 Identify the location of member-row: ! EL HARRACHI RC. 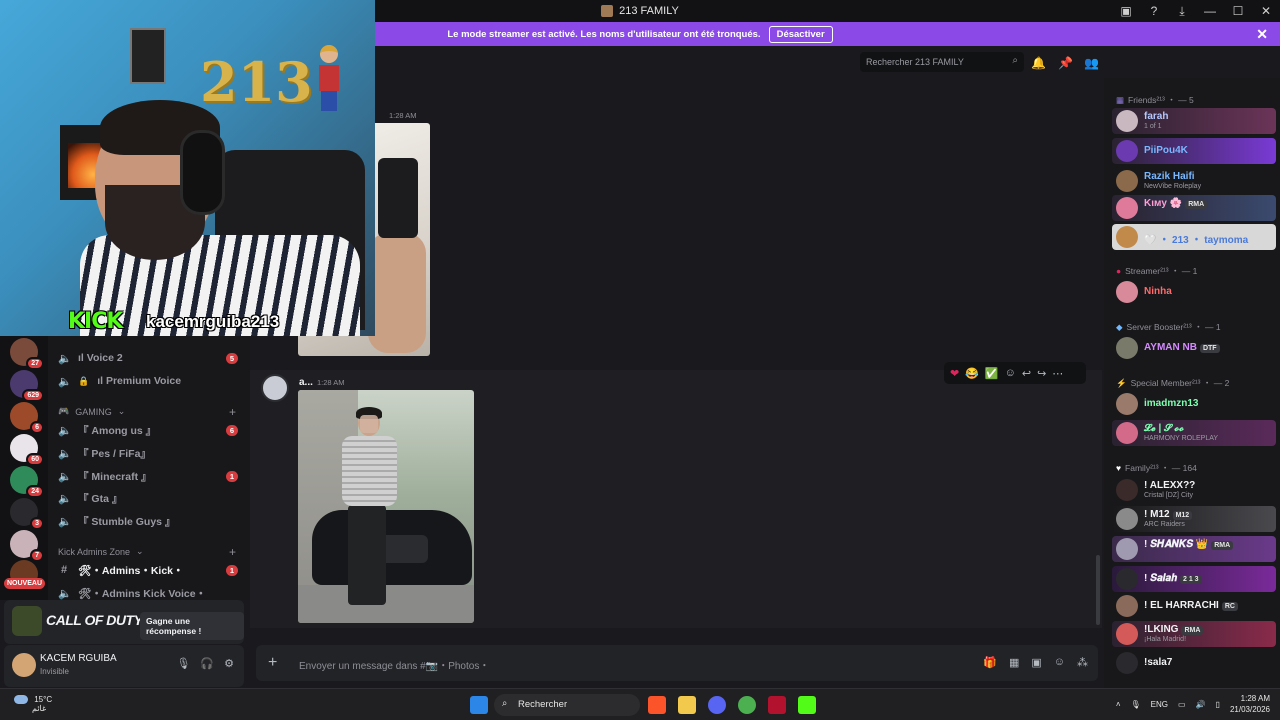
(1194, 606).